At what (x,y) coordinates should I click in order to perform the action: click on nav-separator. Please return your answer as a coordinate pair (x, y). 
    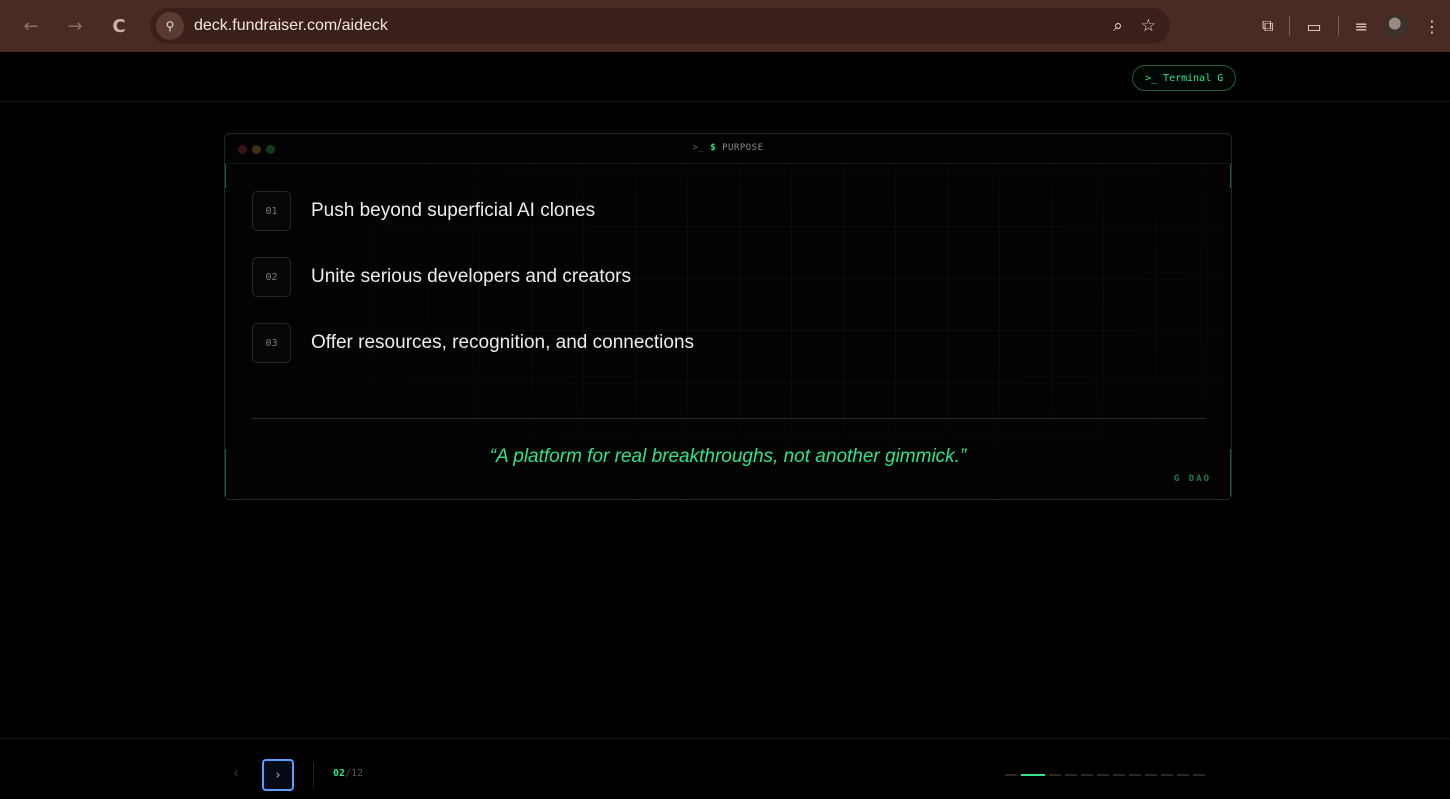
    Looking at the image, I should click on (313, 775).